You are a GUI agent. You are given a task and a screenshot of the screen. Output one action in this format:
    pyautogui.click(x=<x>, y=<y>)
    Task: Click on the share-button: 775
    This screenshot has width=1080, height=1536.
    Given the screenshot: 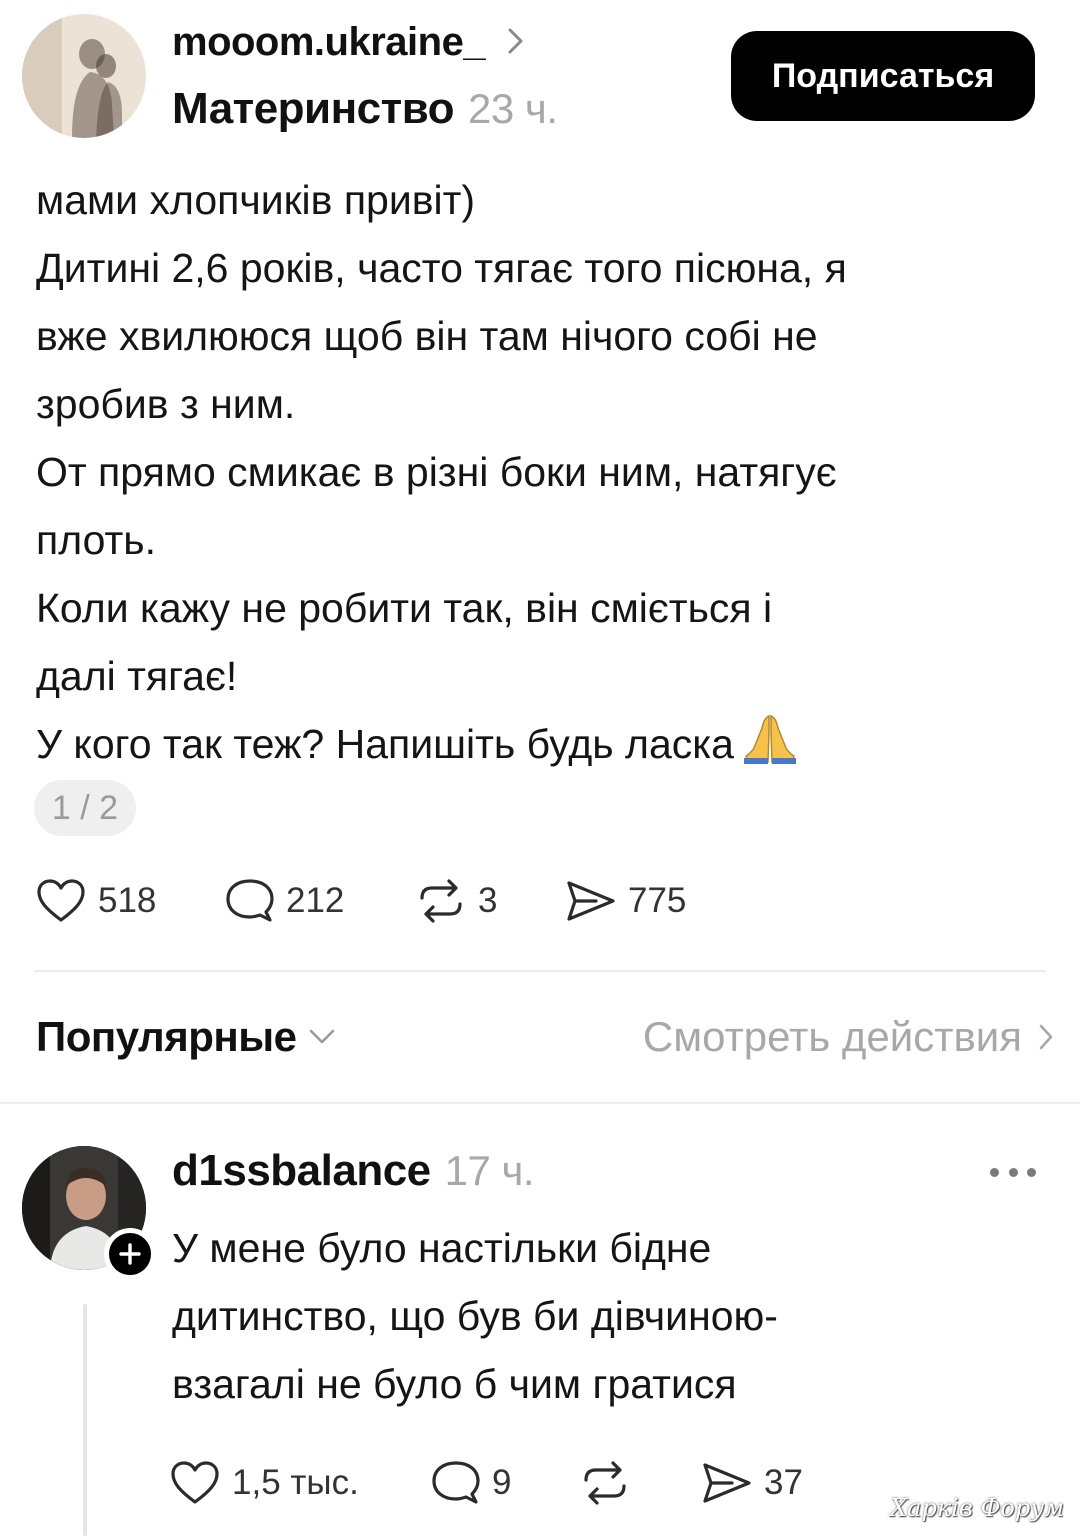 What is the action you would take?
    pyautogui.click(x=626, y=901)
    